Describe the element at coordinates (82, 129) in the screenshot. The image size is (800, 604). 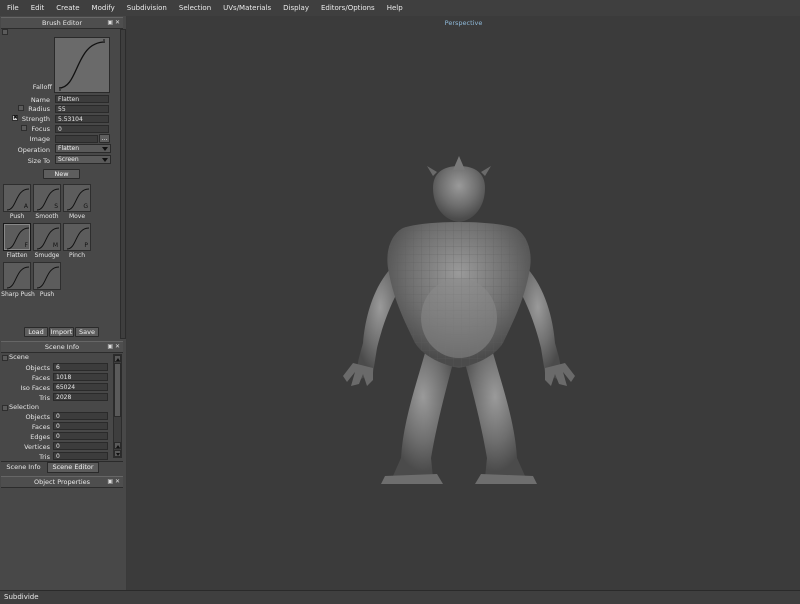
I see `focus-field: 0` at that location.